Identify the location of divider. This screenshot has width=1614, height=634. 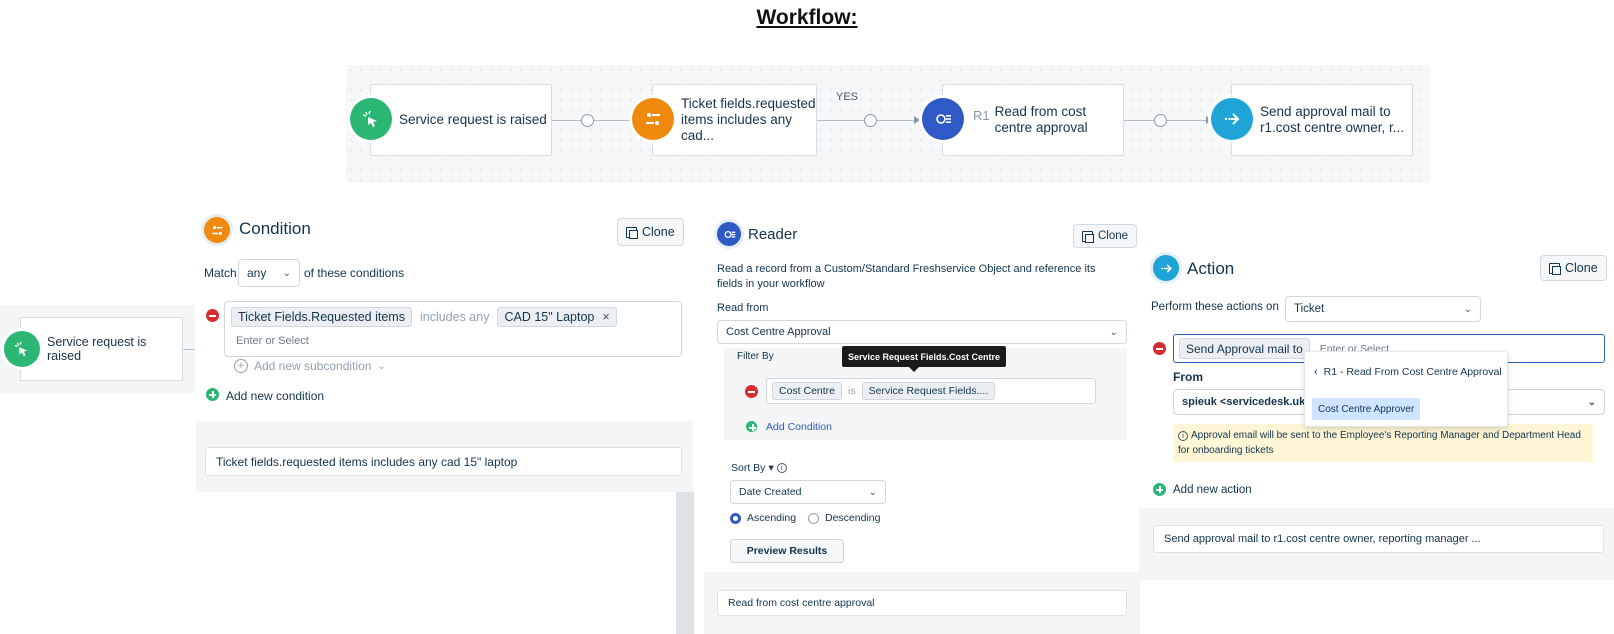
(685, 563).